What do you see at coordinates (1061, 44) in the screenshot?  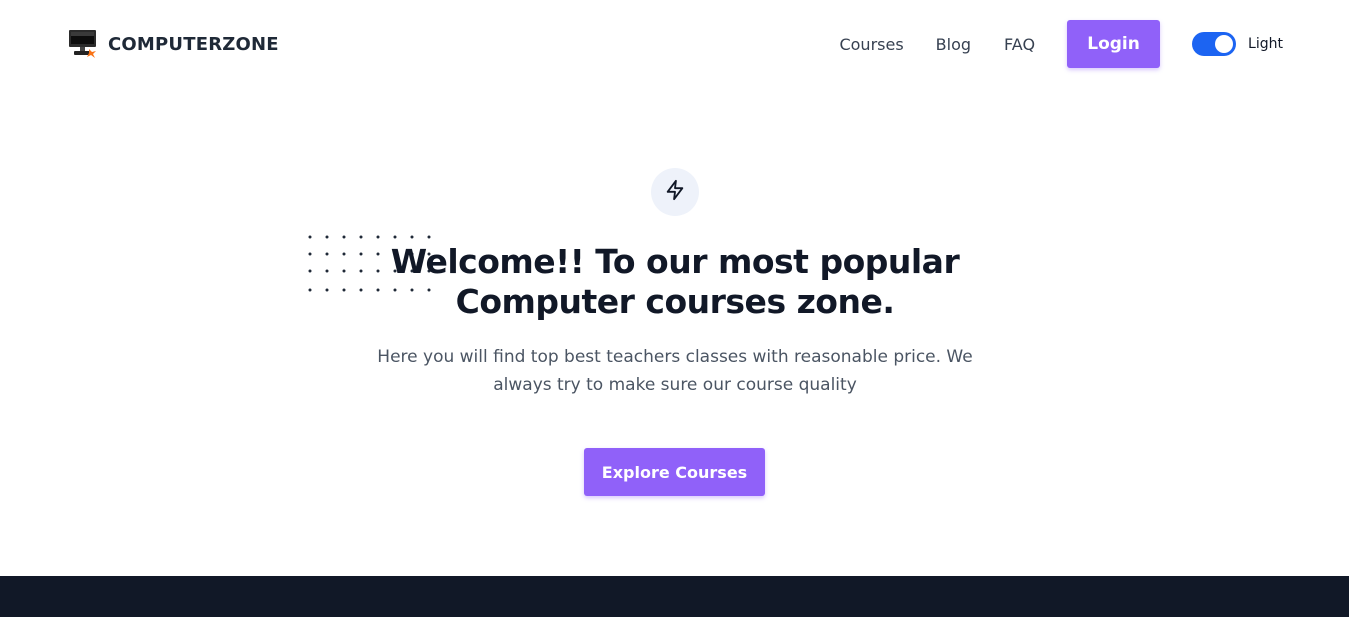 I see `main-nav: Courses Blog FAQ Login Light` at bounding box center [1061, 44].